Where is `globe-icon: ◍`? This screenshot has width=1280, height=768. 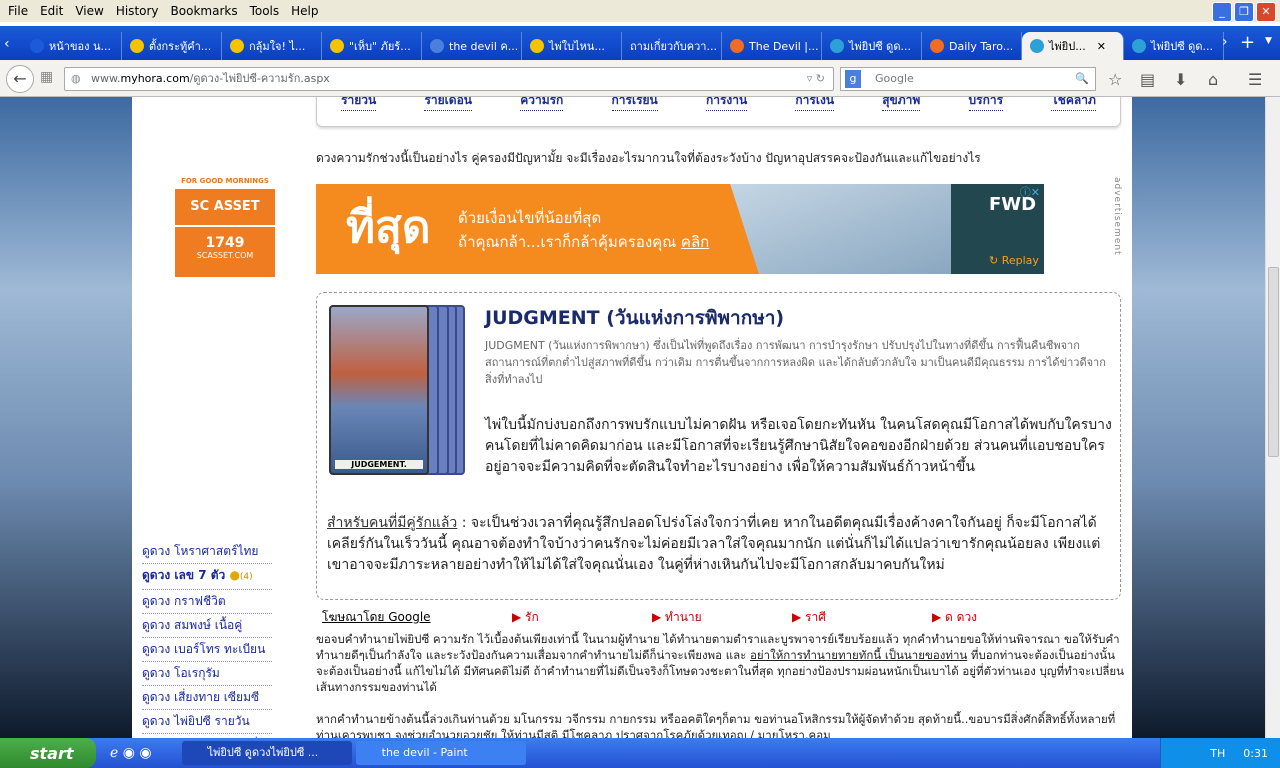
globe-icon: ◍ is located at coordinates (76, 78).